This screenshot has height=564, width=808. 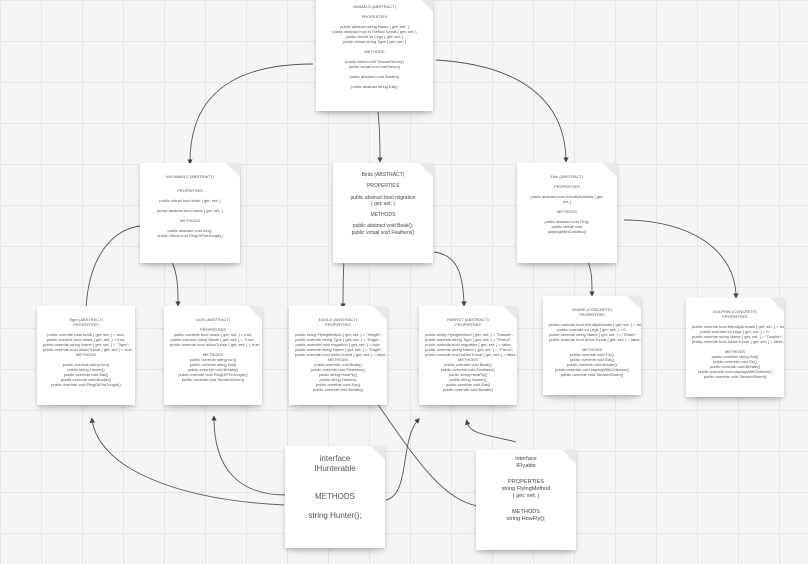 What do you see at coordinates (335, 515) in the screenshot?
I see `method-line: string Hunter();` at bounding box center [335, 515].